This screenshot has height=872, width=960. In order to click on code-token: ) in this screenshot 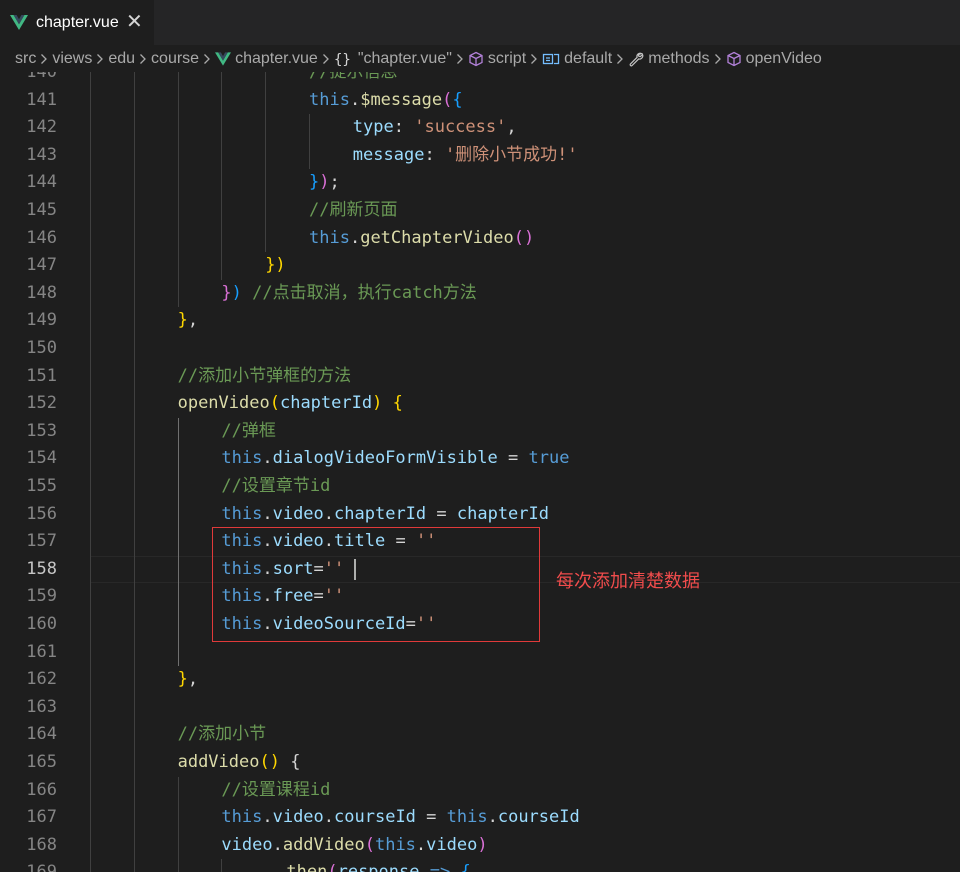, I will do `click(236, 292)`.